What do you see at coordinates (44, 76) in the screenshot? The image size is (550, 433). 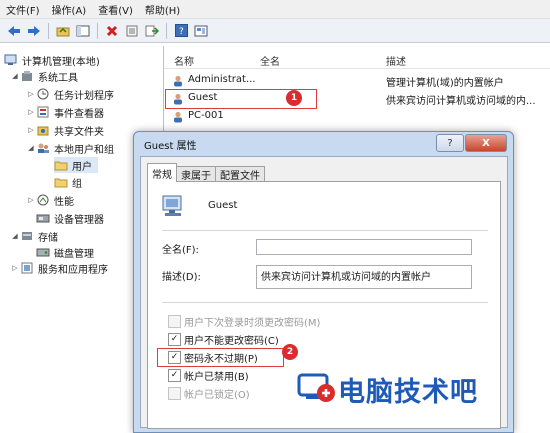 I see `tree-item-system-tools: ◢ 系统工具` at bounding box center [44, 76].